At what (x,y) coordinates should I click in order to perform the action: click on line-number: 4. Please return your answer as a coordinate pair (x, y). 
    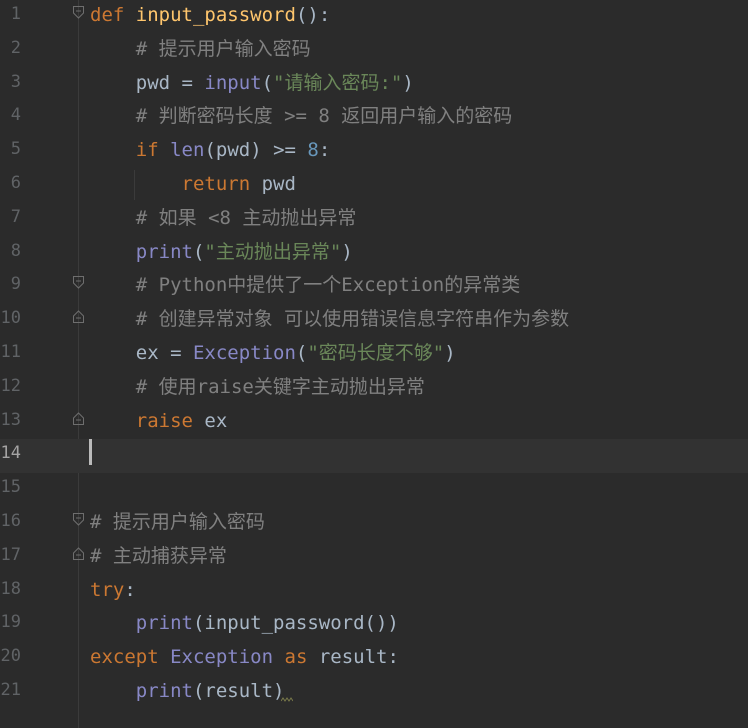
    Looking at the image, I should click on (15, 115).